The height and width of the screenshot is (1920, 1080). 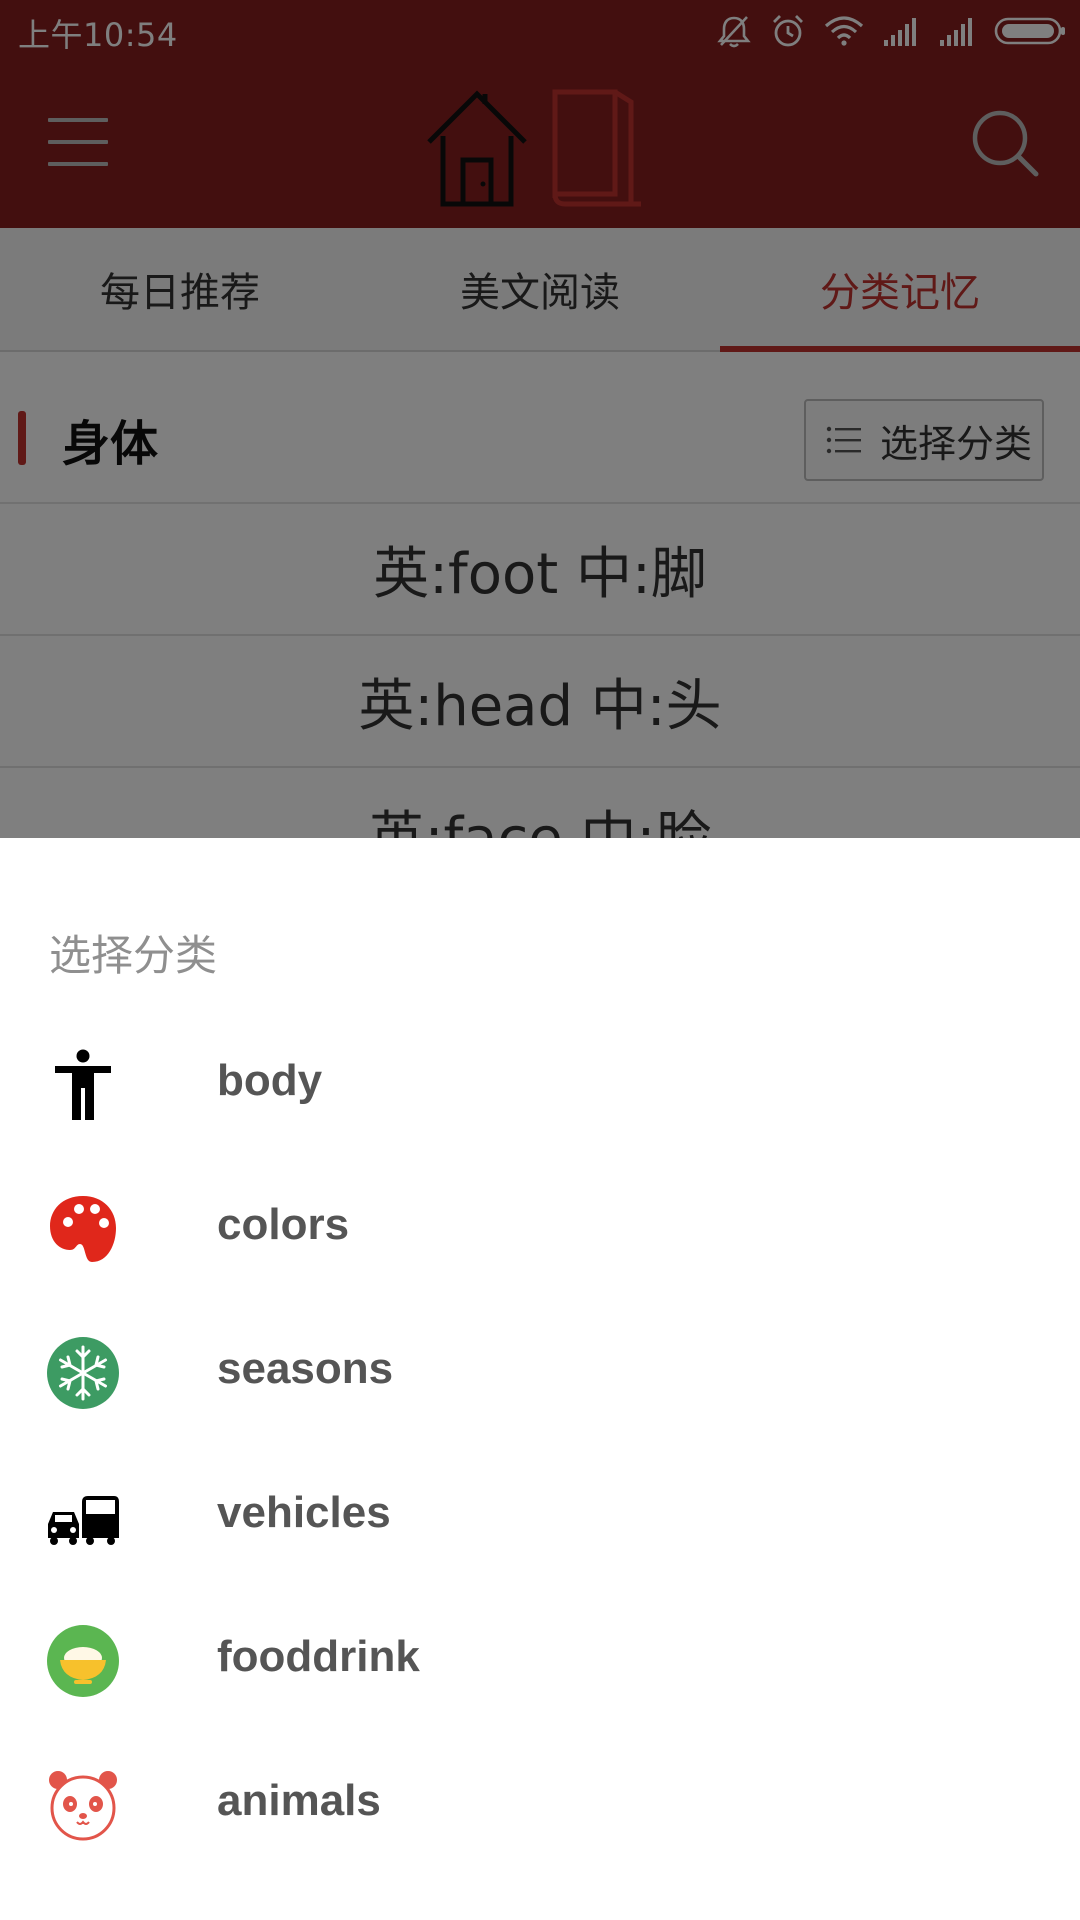 What do you see at coordinates (540, 1804) in the screenshot?
I see `category-item-animals: animals` at bounding box center [540, 1804].